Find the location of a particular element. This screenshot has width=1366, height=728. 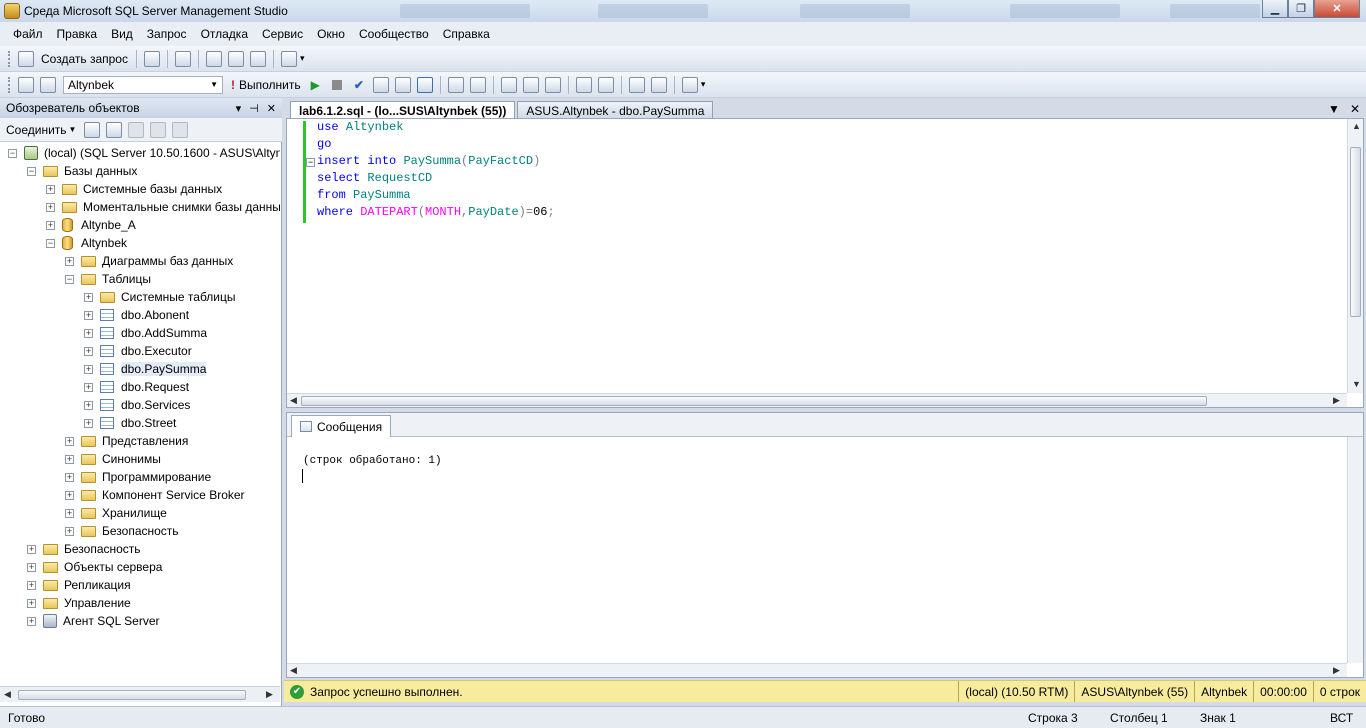

scroll-up-icon: ▲ is located at coordinates (1356, 126).